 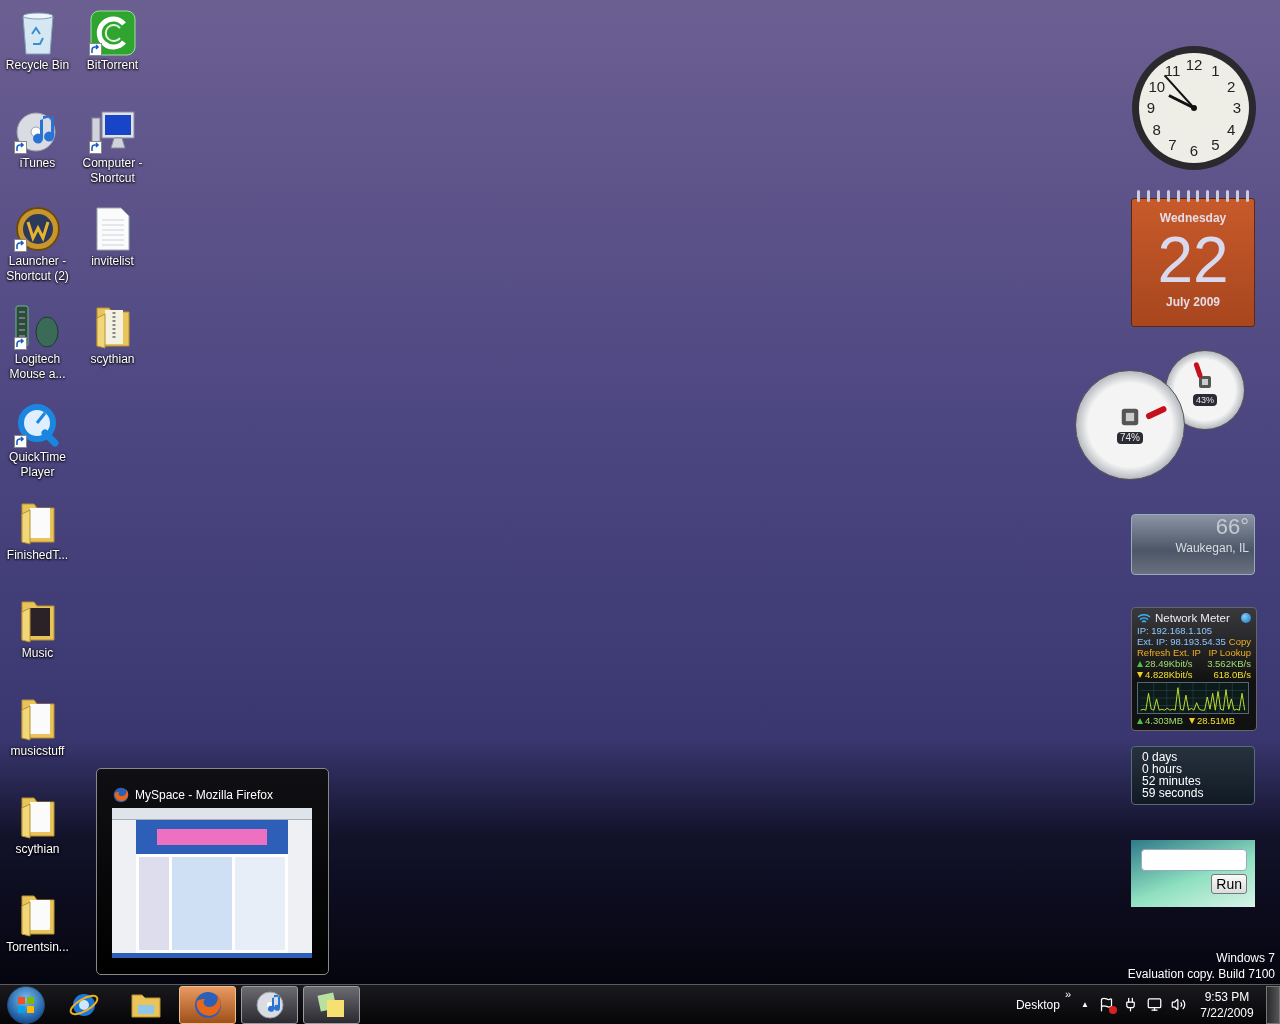 I want to click on clock-numeral: 7, so click(x=1172, y=145).